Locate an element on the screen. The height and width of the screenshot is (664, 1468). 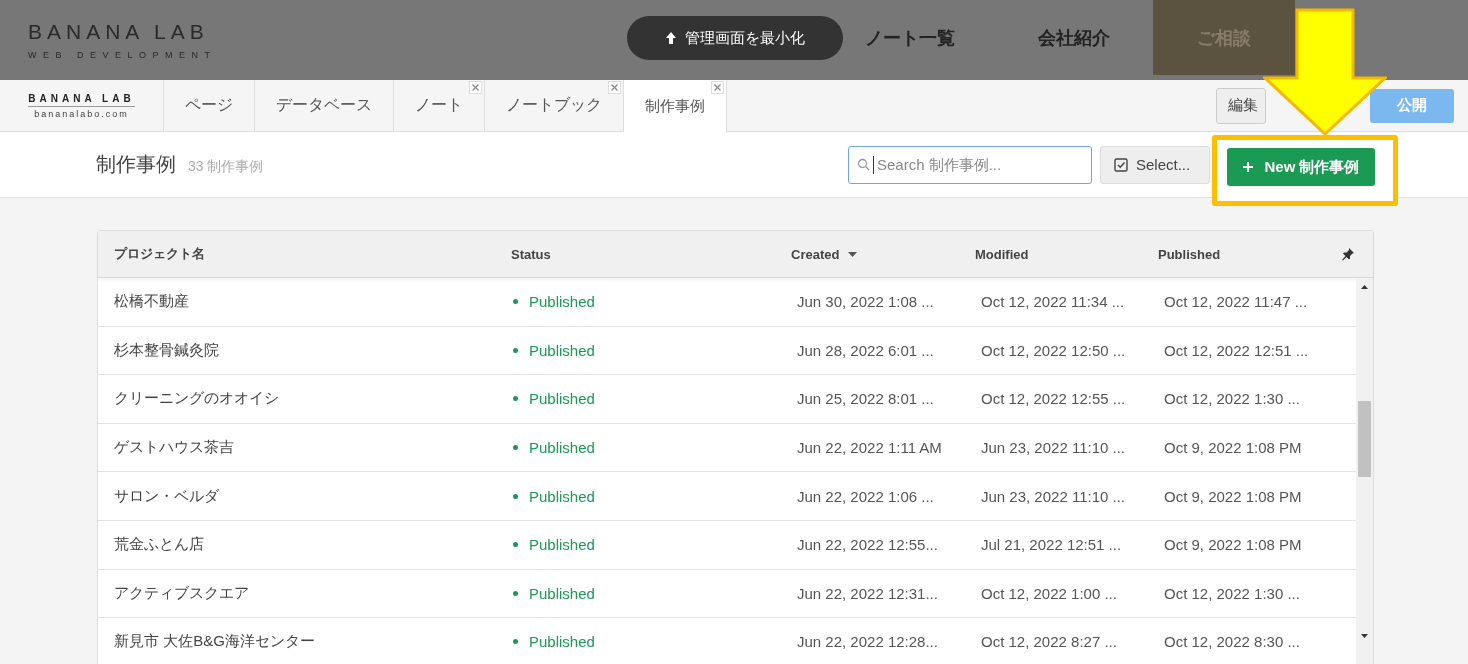
scrollbar-thumb is located at coordinates (1364, 439).